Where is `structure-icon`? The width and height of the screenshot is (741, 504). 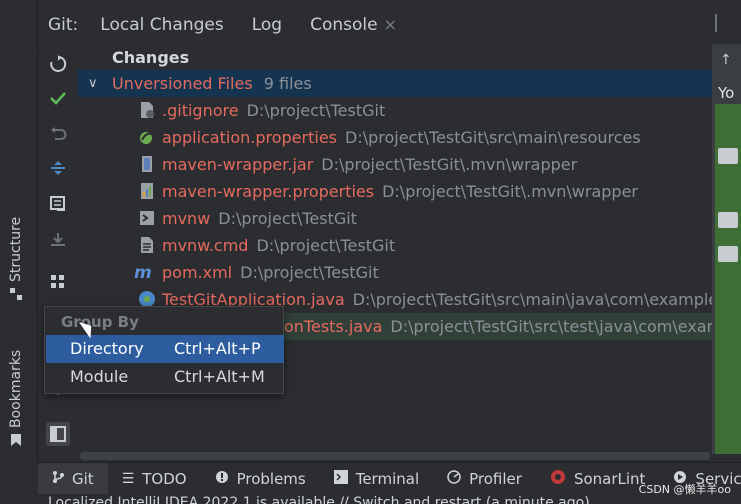
structure-icon is located at coordinates (16, 294).